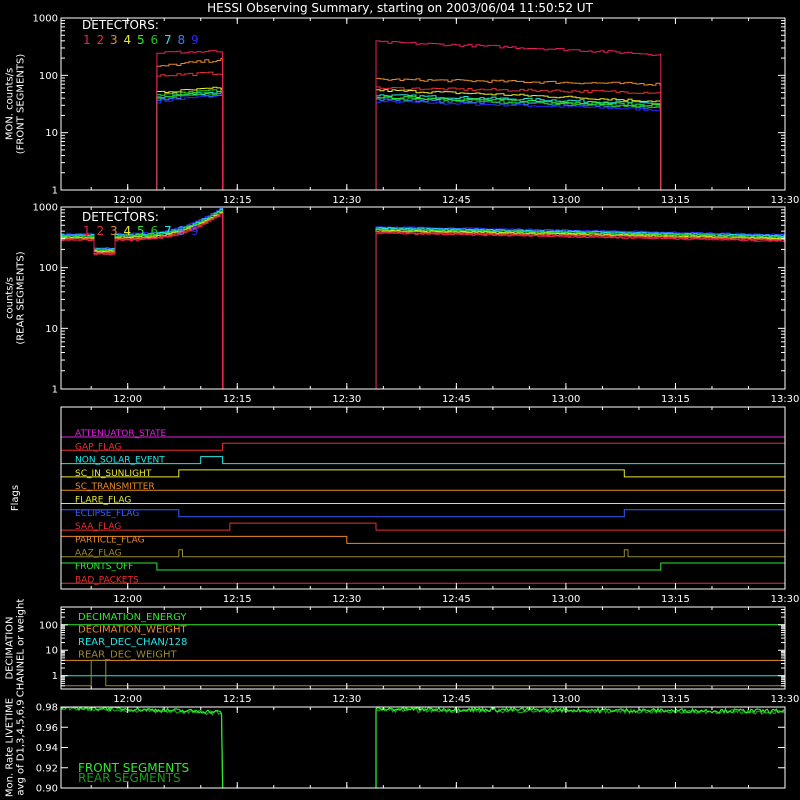 This screenshot has width=800, height=800. I want to click on rear-legend-entry-1: 1, so click(87, 231).